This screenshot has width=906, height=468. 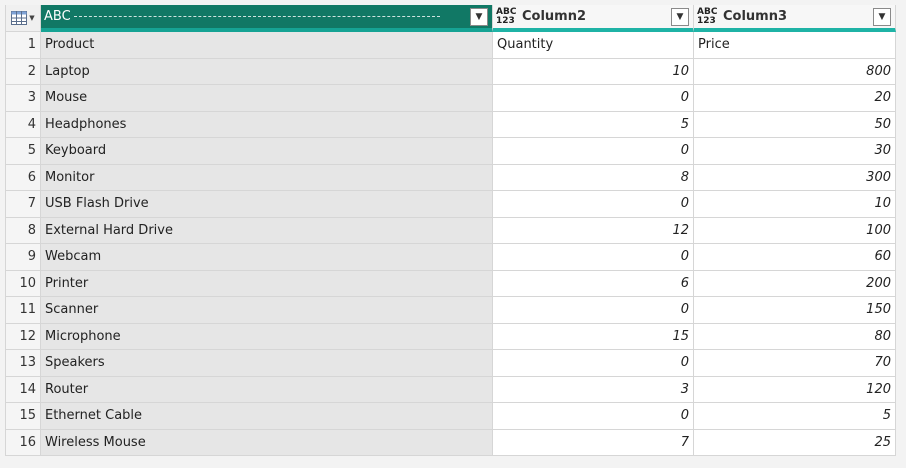 What do you see at coordinates (795, 124) in the screenshot?
I see `price-cell: 50` at bounding box center [795, 124].